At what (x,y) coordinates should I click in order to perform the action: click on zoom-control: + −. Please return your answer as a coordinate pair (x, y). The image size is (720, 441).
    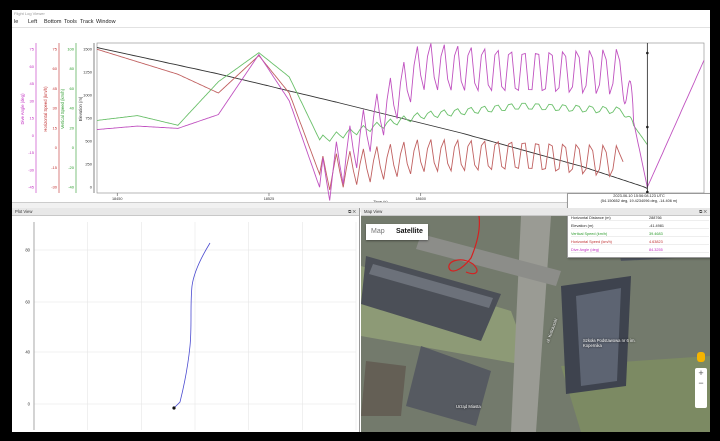
    Looking at the image, I should click on (701, 388).